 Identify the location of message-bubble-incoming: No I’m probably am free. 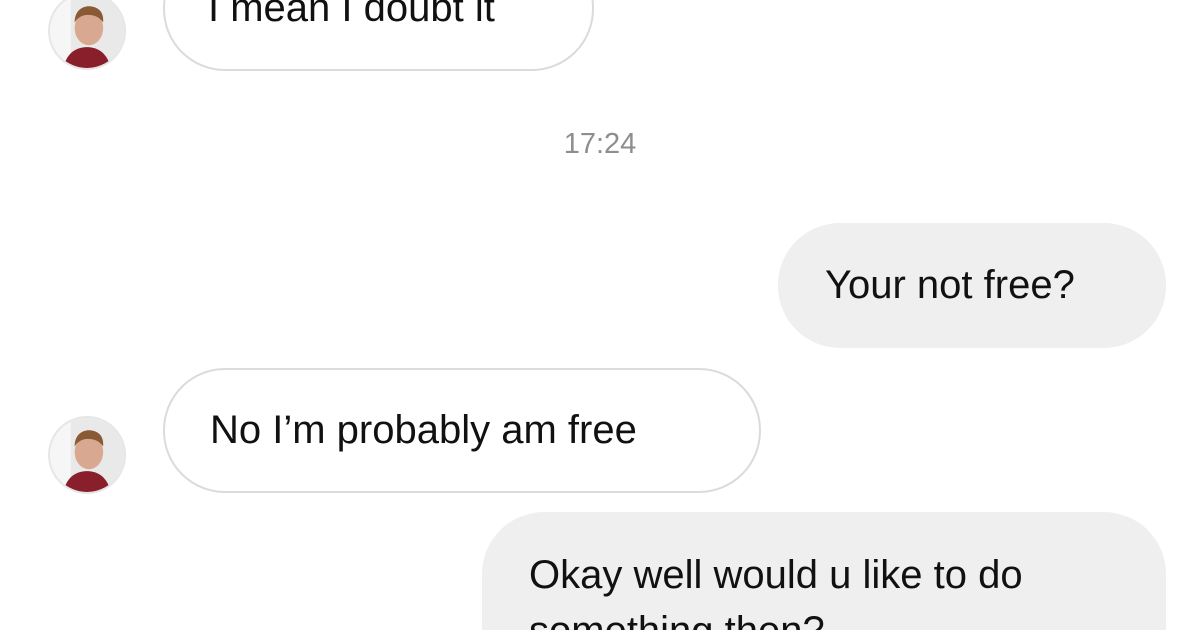
(462, 430).